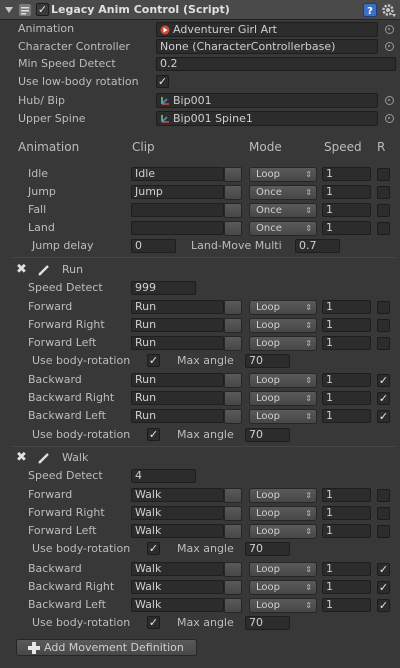 This screenshot has width=400, height=668. Describe the element at coordinates (233, 587) in the screenshot. I see `walk-backward-right-clip-picker-button` at that location.